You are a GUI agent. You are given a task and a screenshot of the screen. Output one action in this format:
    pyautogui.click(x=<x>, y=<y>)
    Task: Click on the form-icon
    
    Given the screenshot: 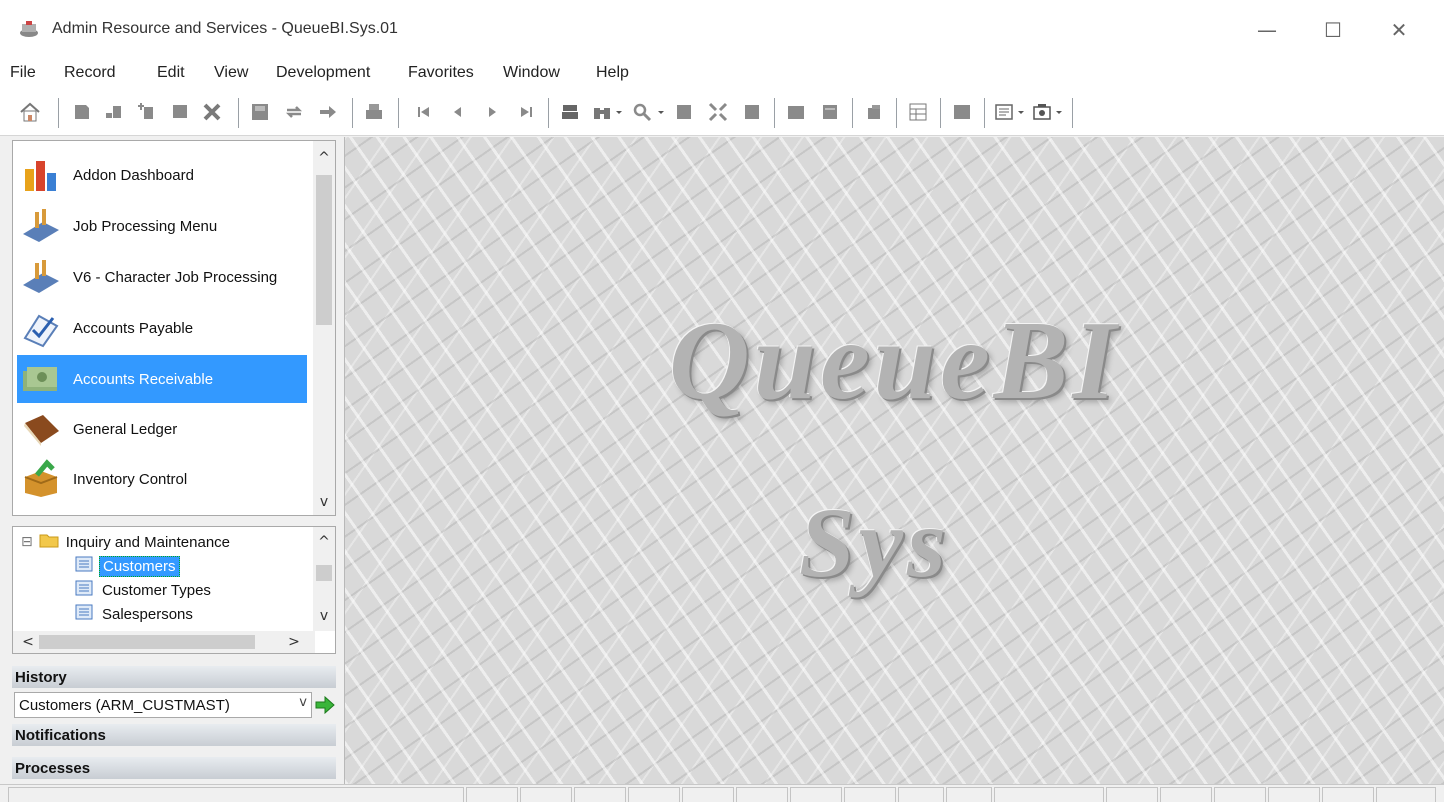 What is the action you would take?
    pyautogui.click(x=752, y=112)
    